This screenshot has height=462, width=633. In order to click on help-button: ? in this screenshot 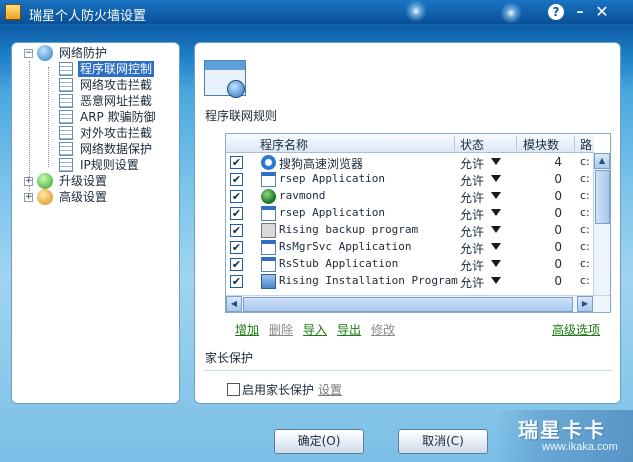, I will do `click(556, 12)`.